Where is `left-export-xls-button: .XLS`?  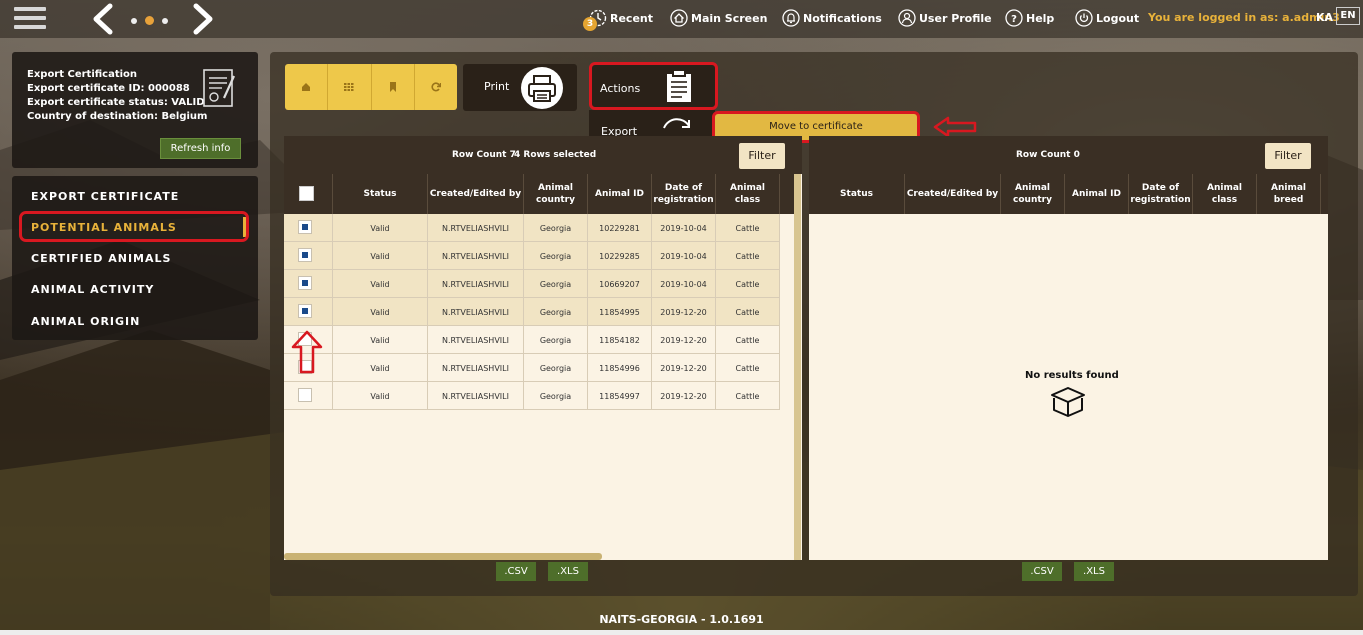 left-export-xls-button: .XLS is located at coordinates (568, 571).